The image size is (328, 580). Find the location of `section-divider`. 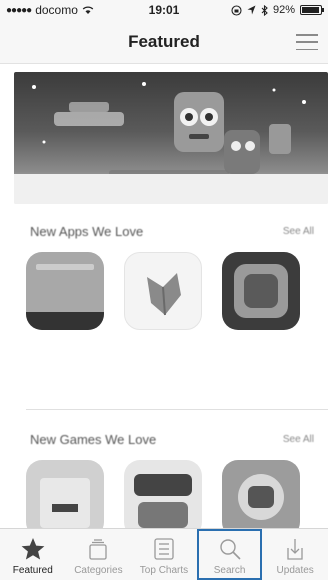

section-divider is located at coordinates (177, 409).